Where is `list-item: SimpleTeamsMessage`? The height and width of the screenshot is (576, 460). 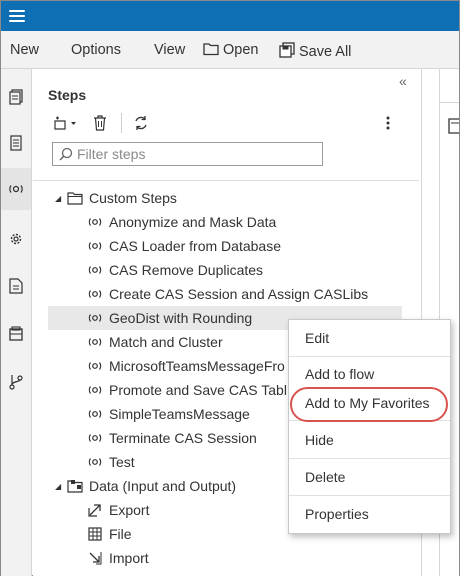 list-item: SimpleTeamsMessage is located at coordinates (168, 414).